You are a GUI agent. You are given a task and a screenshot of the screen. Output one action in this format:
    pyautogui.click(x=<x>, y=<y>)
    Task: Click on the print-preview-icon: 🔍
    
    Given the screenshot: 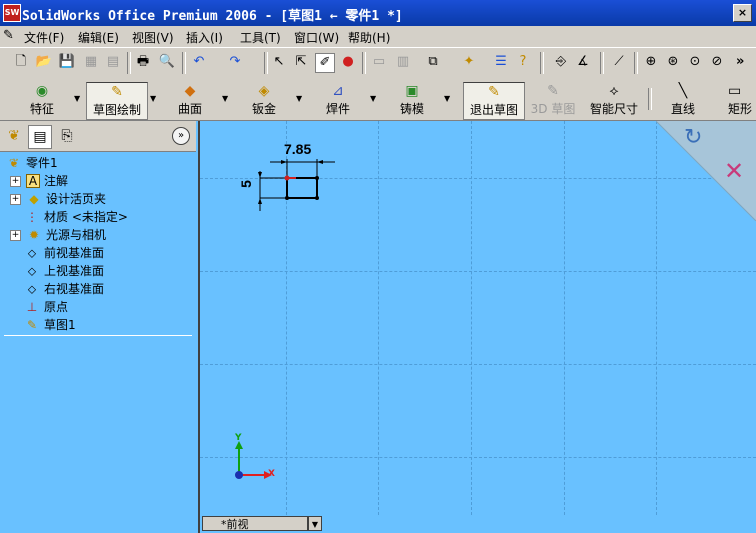 What is the action you would take?
    pyautogui.click(x=167, y=62)
    